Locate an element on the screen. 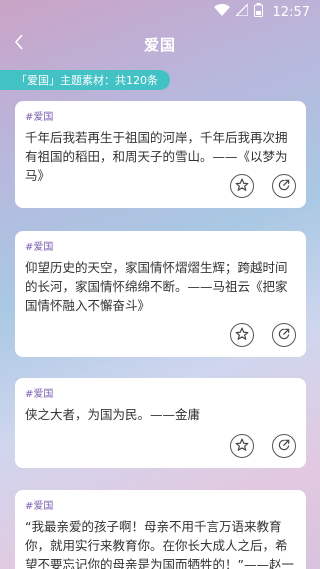  chevron-left-icon is located at coordinates (19, 44).